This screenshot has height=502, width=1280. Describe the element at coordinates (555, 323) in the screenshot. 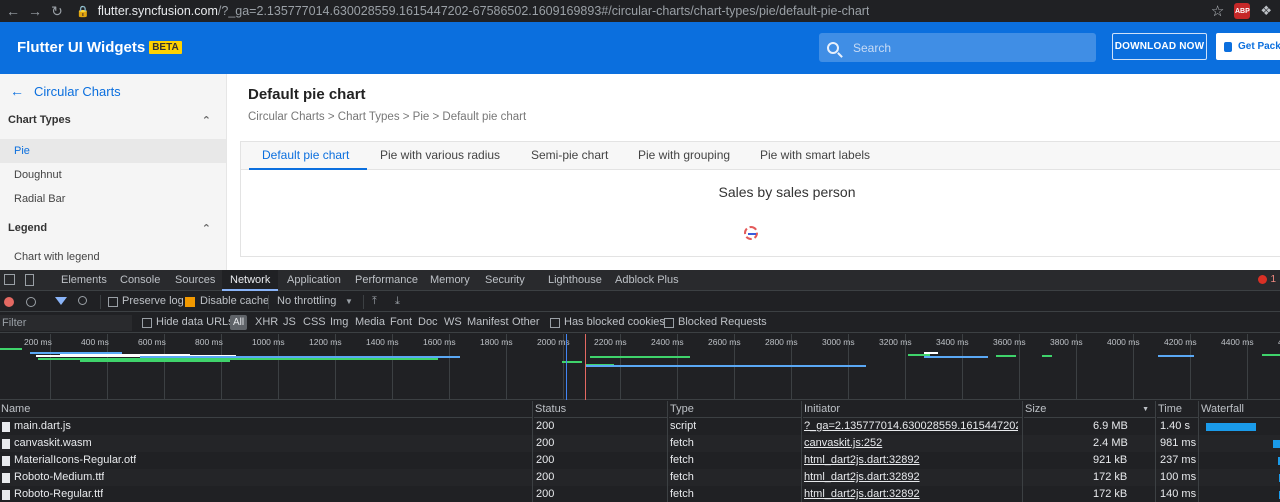

I see `has-blocked-cookies-checkbox` at that location.